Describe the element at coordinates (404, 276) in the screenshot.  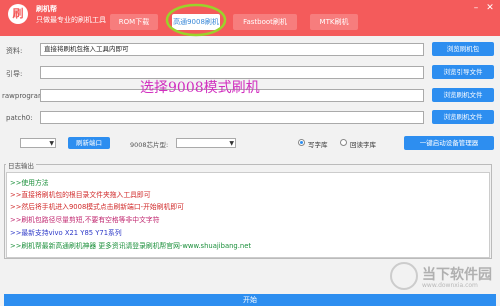
I see `watermark-logo-icon` at that location.